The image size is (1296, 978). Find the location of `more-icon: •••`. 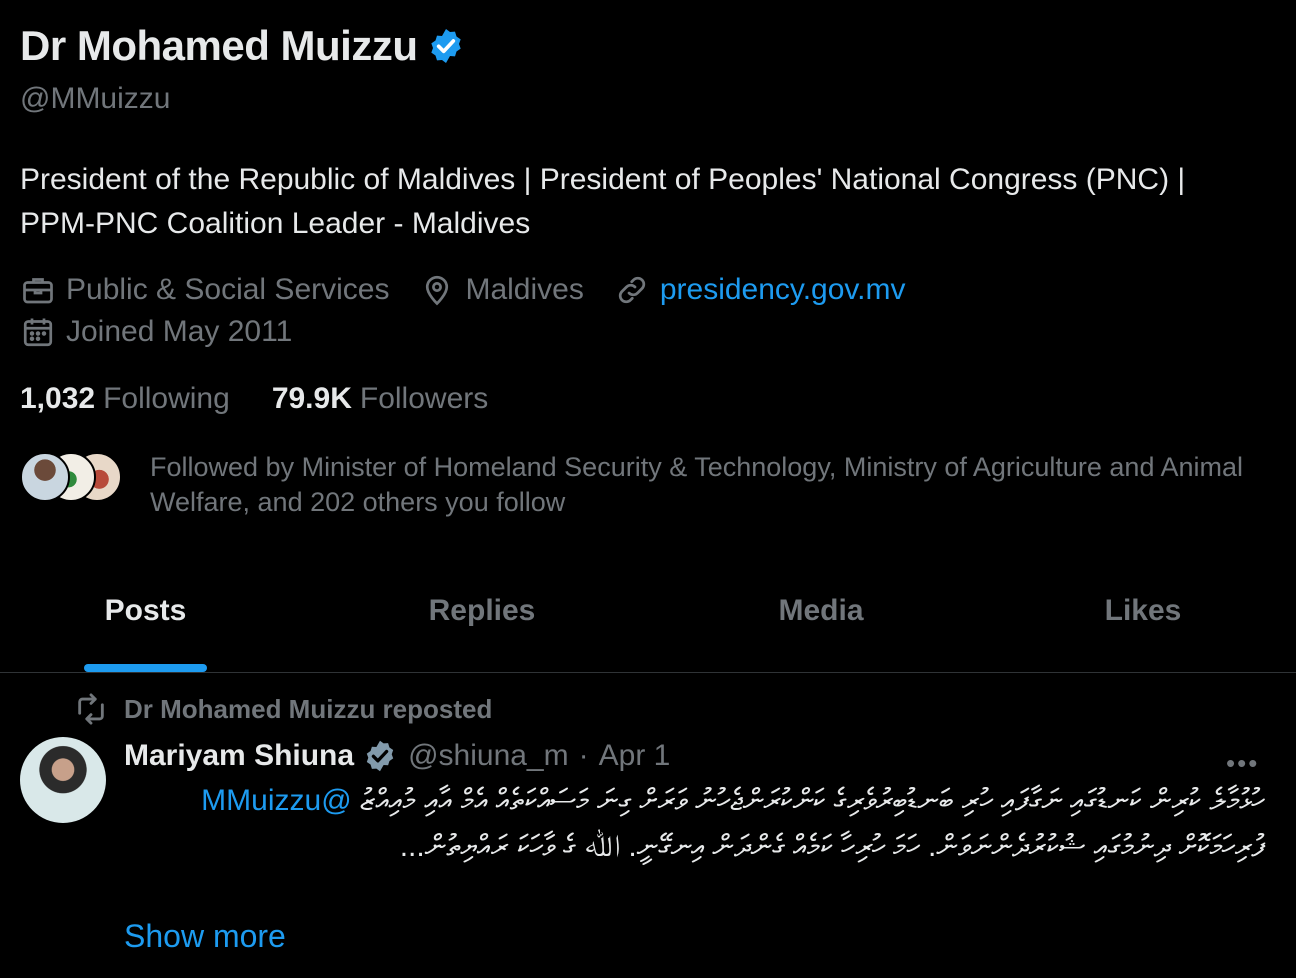

more-icon: ••• is located at coordinates (1242, 763).